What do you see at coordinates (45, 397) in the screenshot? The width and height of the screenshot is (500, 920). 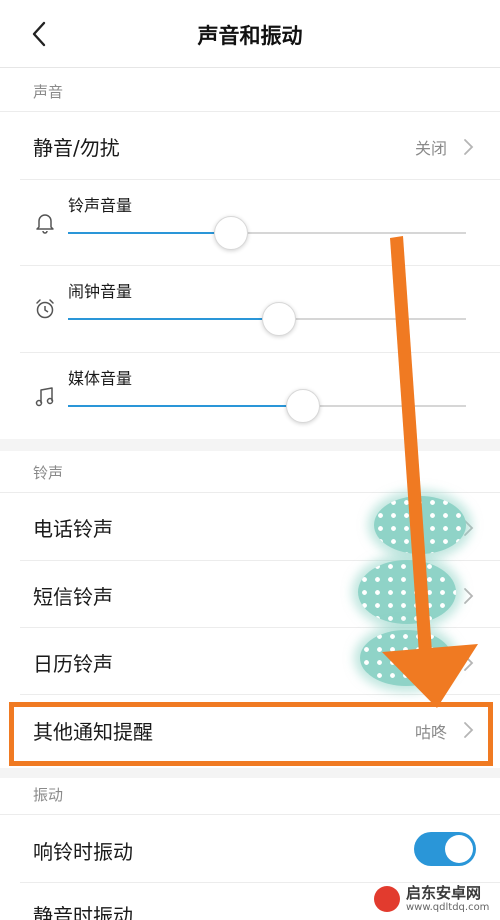 I see `music-note-icon` at bounding box center [45, 397].